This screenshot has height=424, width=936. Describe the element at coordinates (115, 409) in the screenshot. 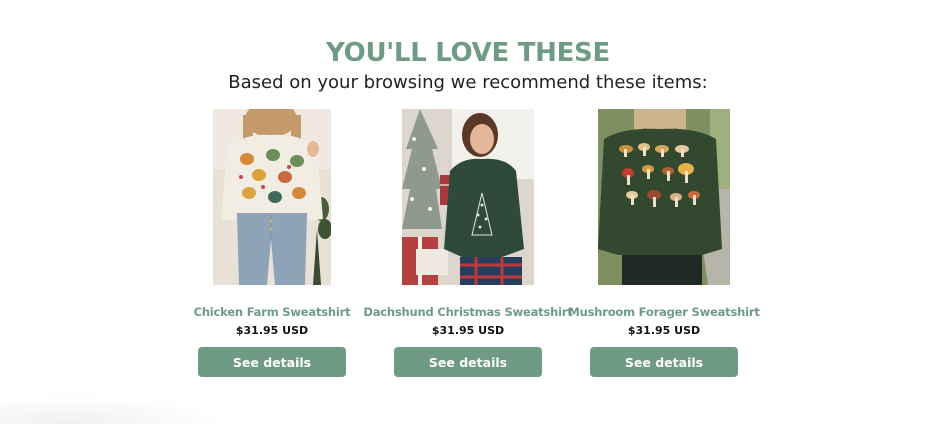

I see `page-edge-shadow` at that location.